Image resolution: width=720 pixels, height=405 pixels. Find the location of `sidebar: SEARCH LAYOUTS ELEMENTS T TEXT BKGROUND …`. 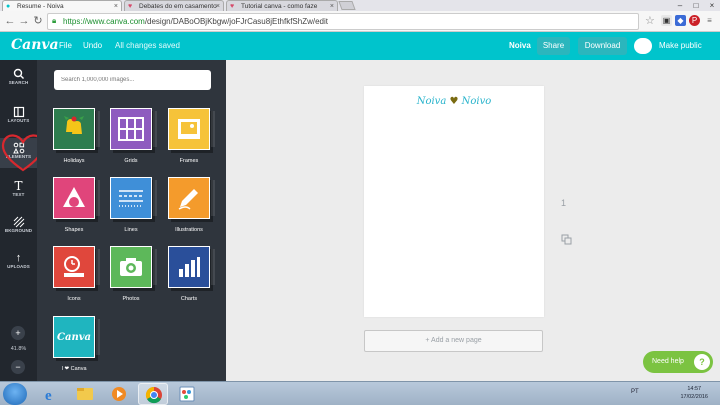

sidebar: SEARCH LAYOUTS ELEMENTS T TEXT BKGROUND … is located at coordinates (18, 220).